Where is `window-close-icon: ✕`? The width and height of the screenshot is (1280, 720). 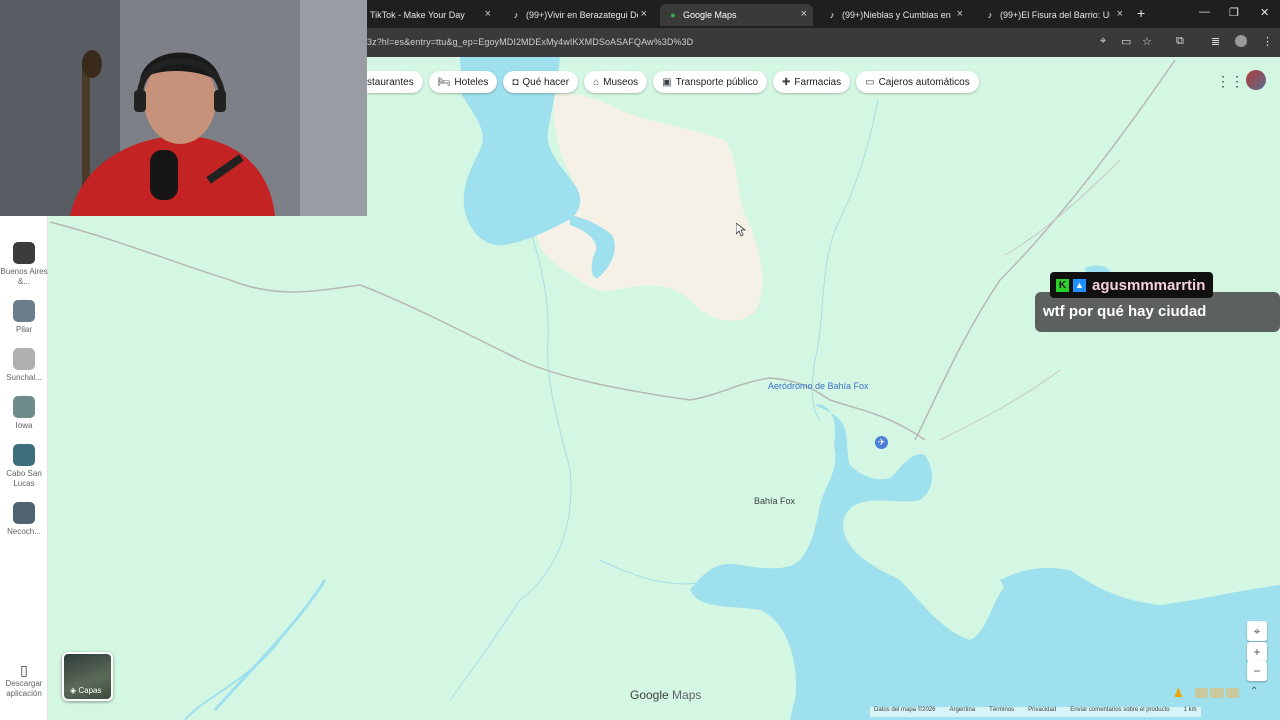
window-close-icon: ✕ is located at coordinates (1264, 12).